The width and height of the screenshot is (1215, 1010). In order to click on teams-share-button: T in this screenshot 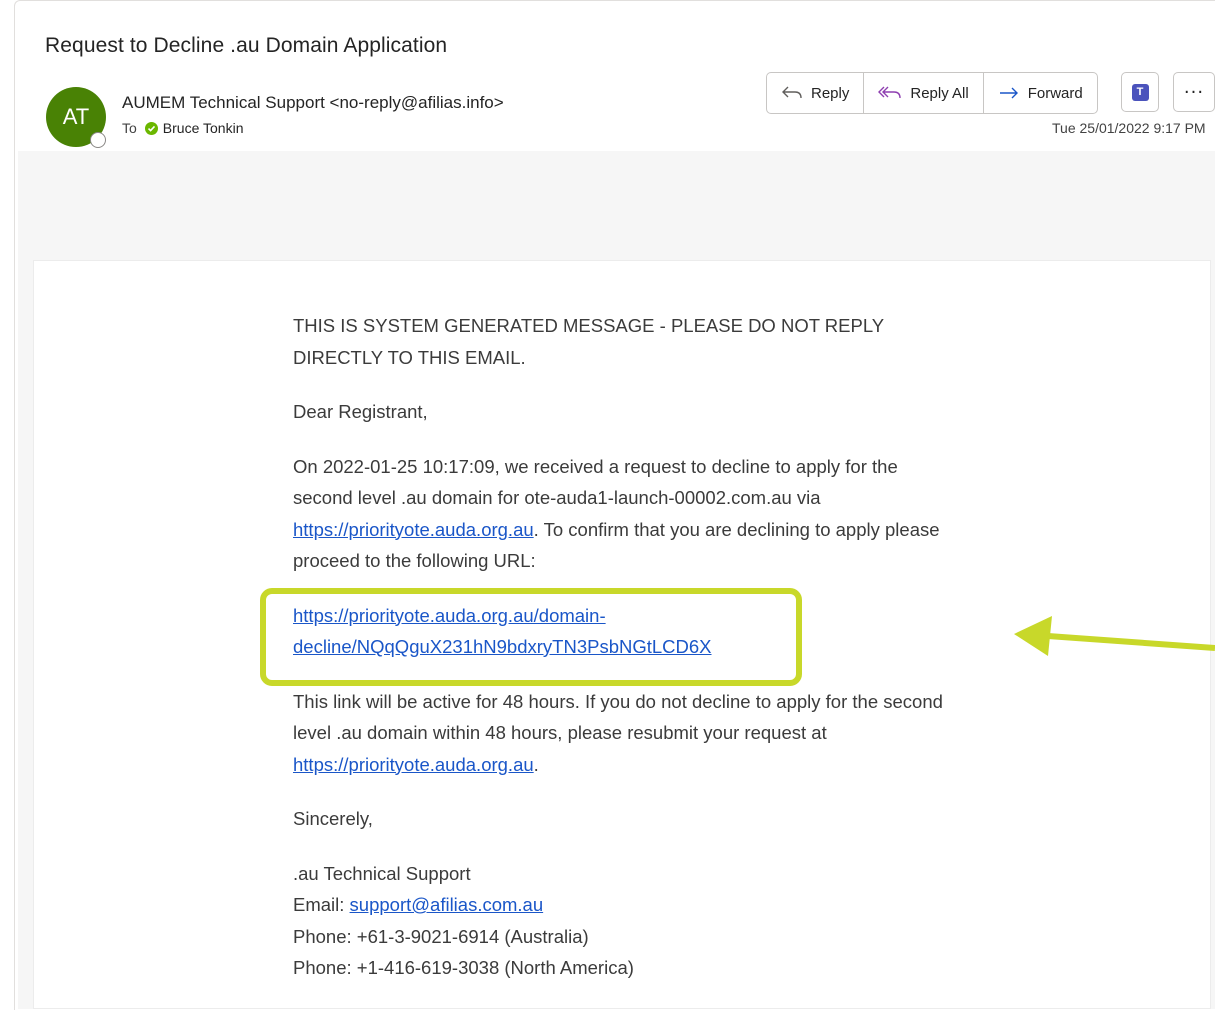, I will do `click(1140, 92)`.